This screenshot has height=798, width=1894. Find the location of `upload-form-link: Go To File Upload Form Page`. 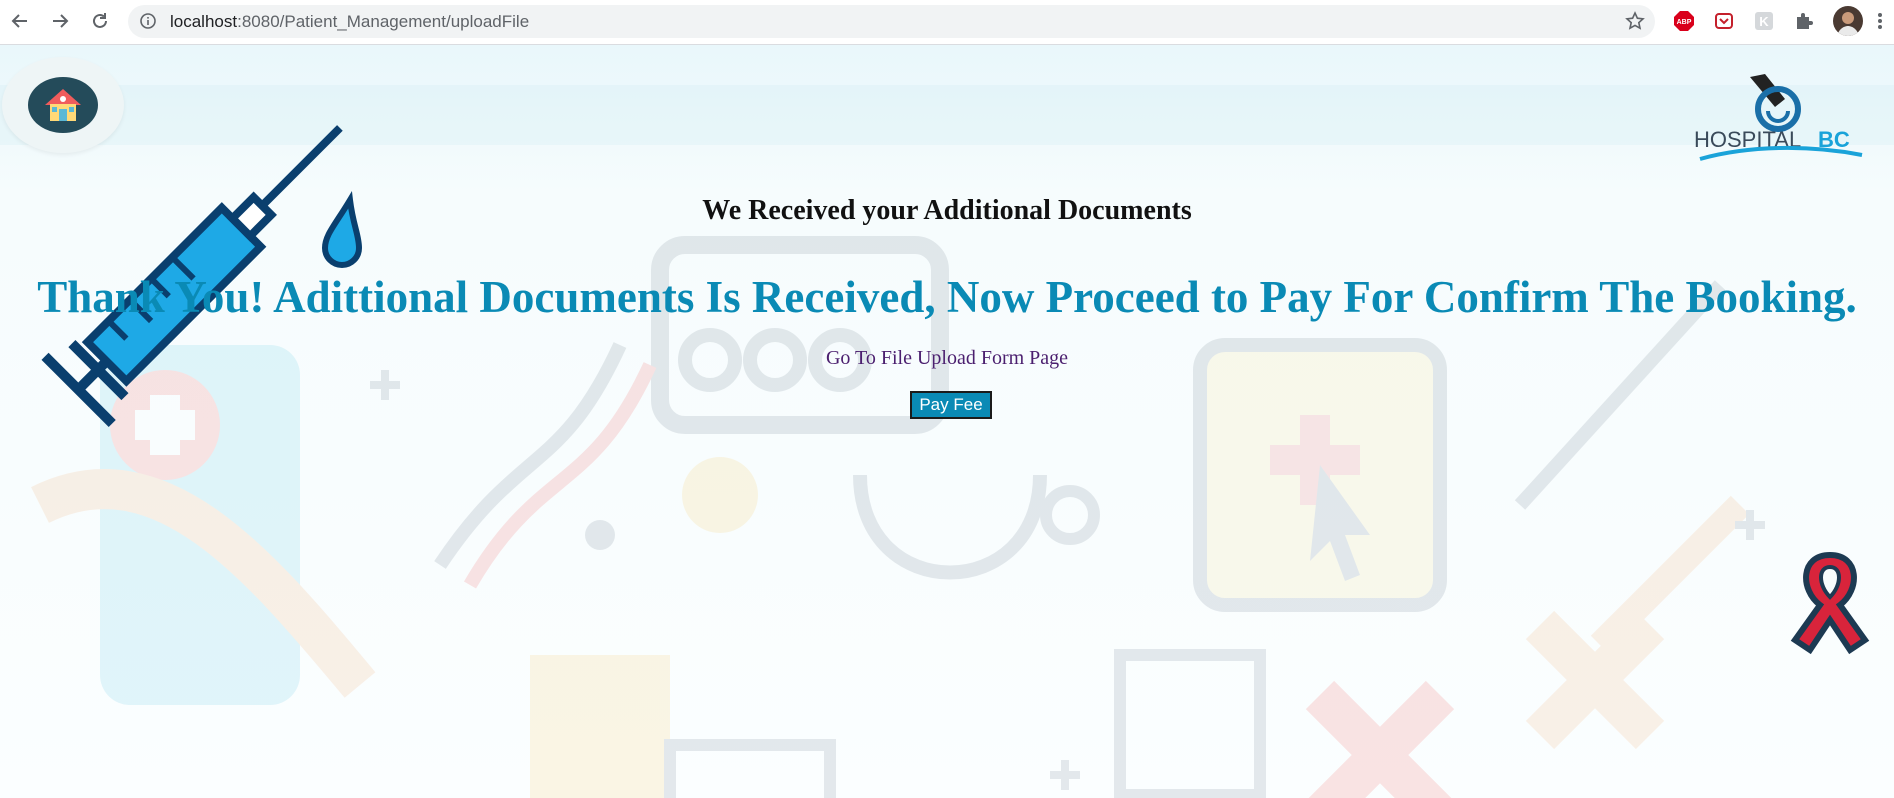

upload-form-link: Go To File Upload Form Page is located at coordinates (947, 358).